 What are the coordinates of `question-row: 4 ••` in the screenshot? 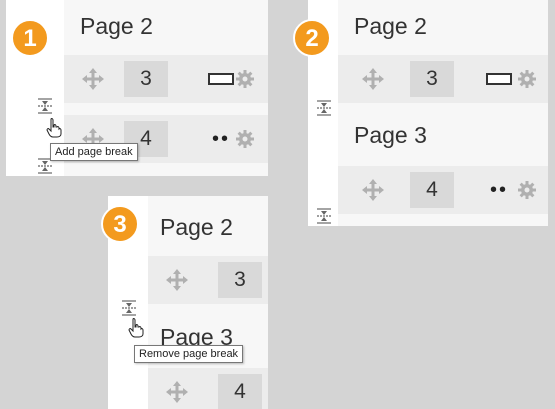 It's located at (443, 190).